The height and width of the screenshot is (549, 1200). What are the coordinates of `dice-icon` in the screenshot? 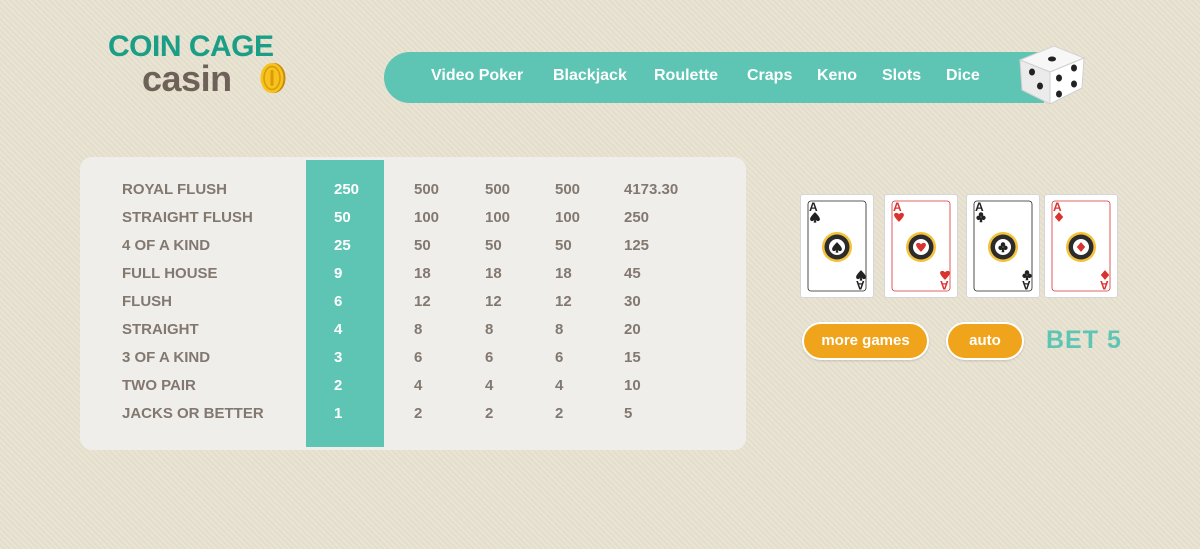 It's located at (1052, 75).